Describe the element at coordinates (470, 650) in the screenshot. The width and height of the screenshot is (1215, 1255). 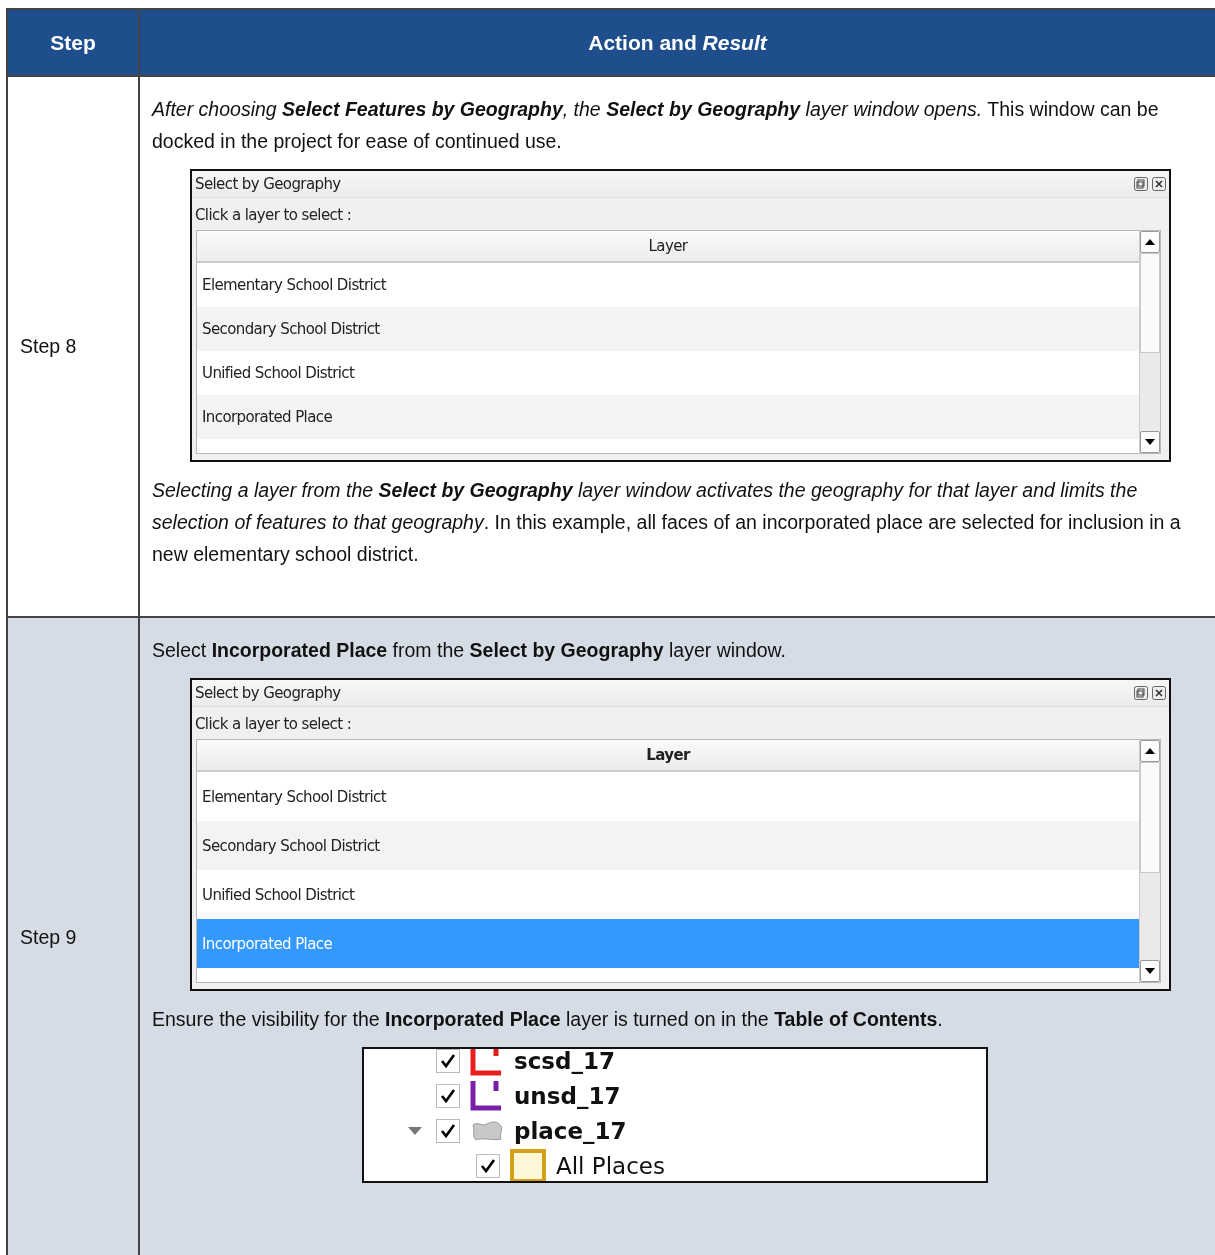
I see `instruction-text: Select Incorporated Place from the Select by Geography layer window.` at that location.